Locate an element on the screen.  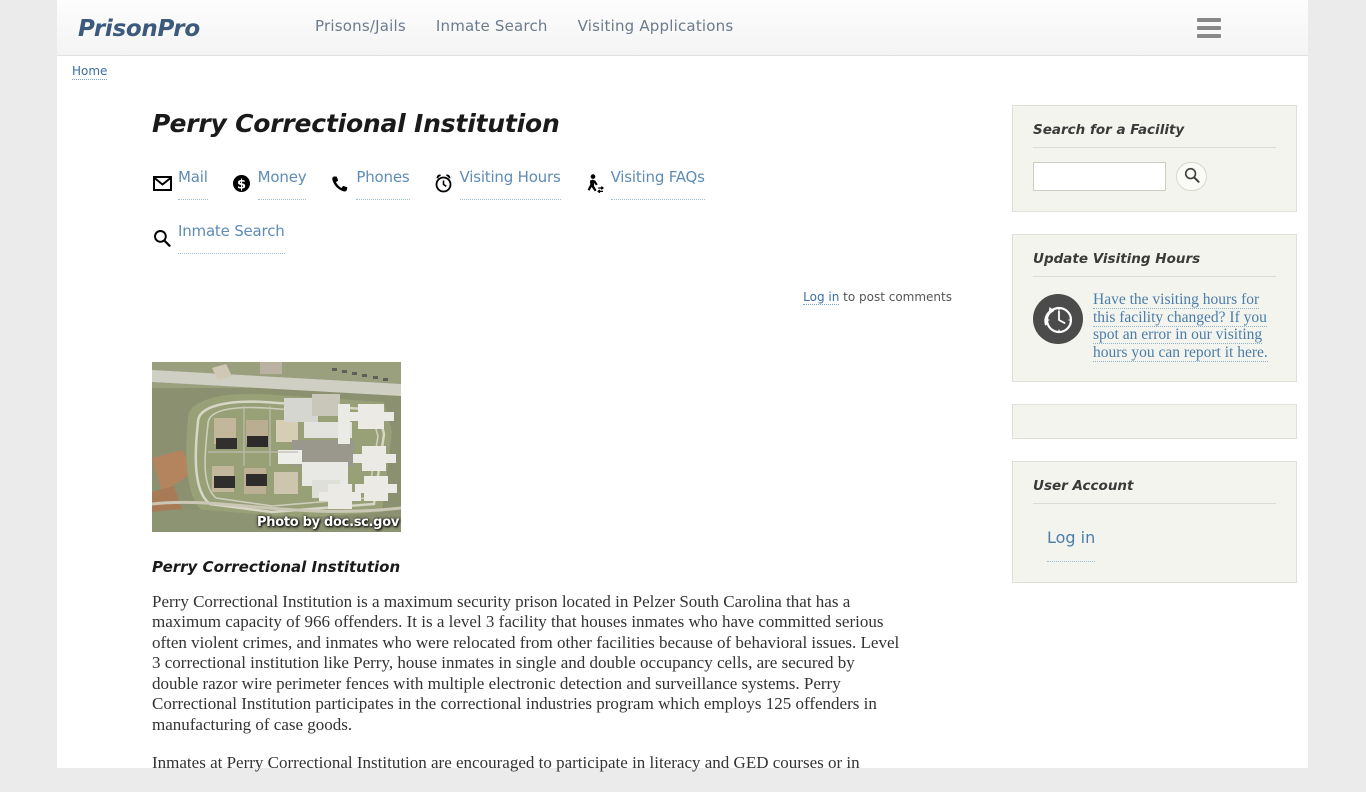
quicklink-label: Money is located at coordinates (282, 184).